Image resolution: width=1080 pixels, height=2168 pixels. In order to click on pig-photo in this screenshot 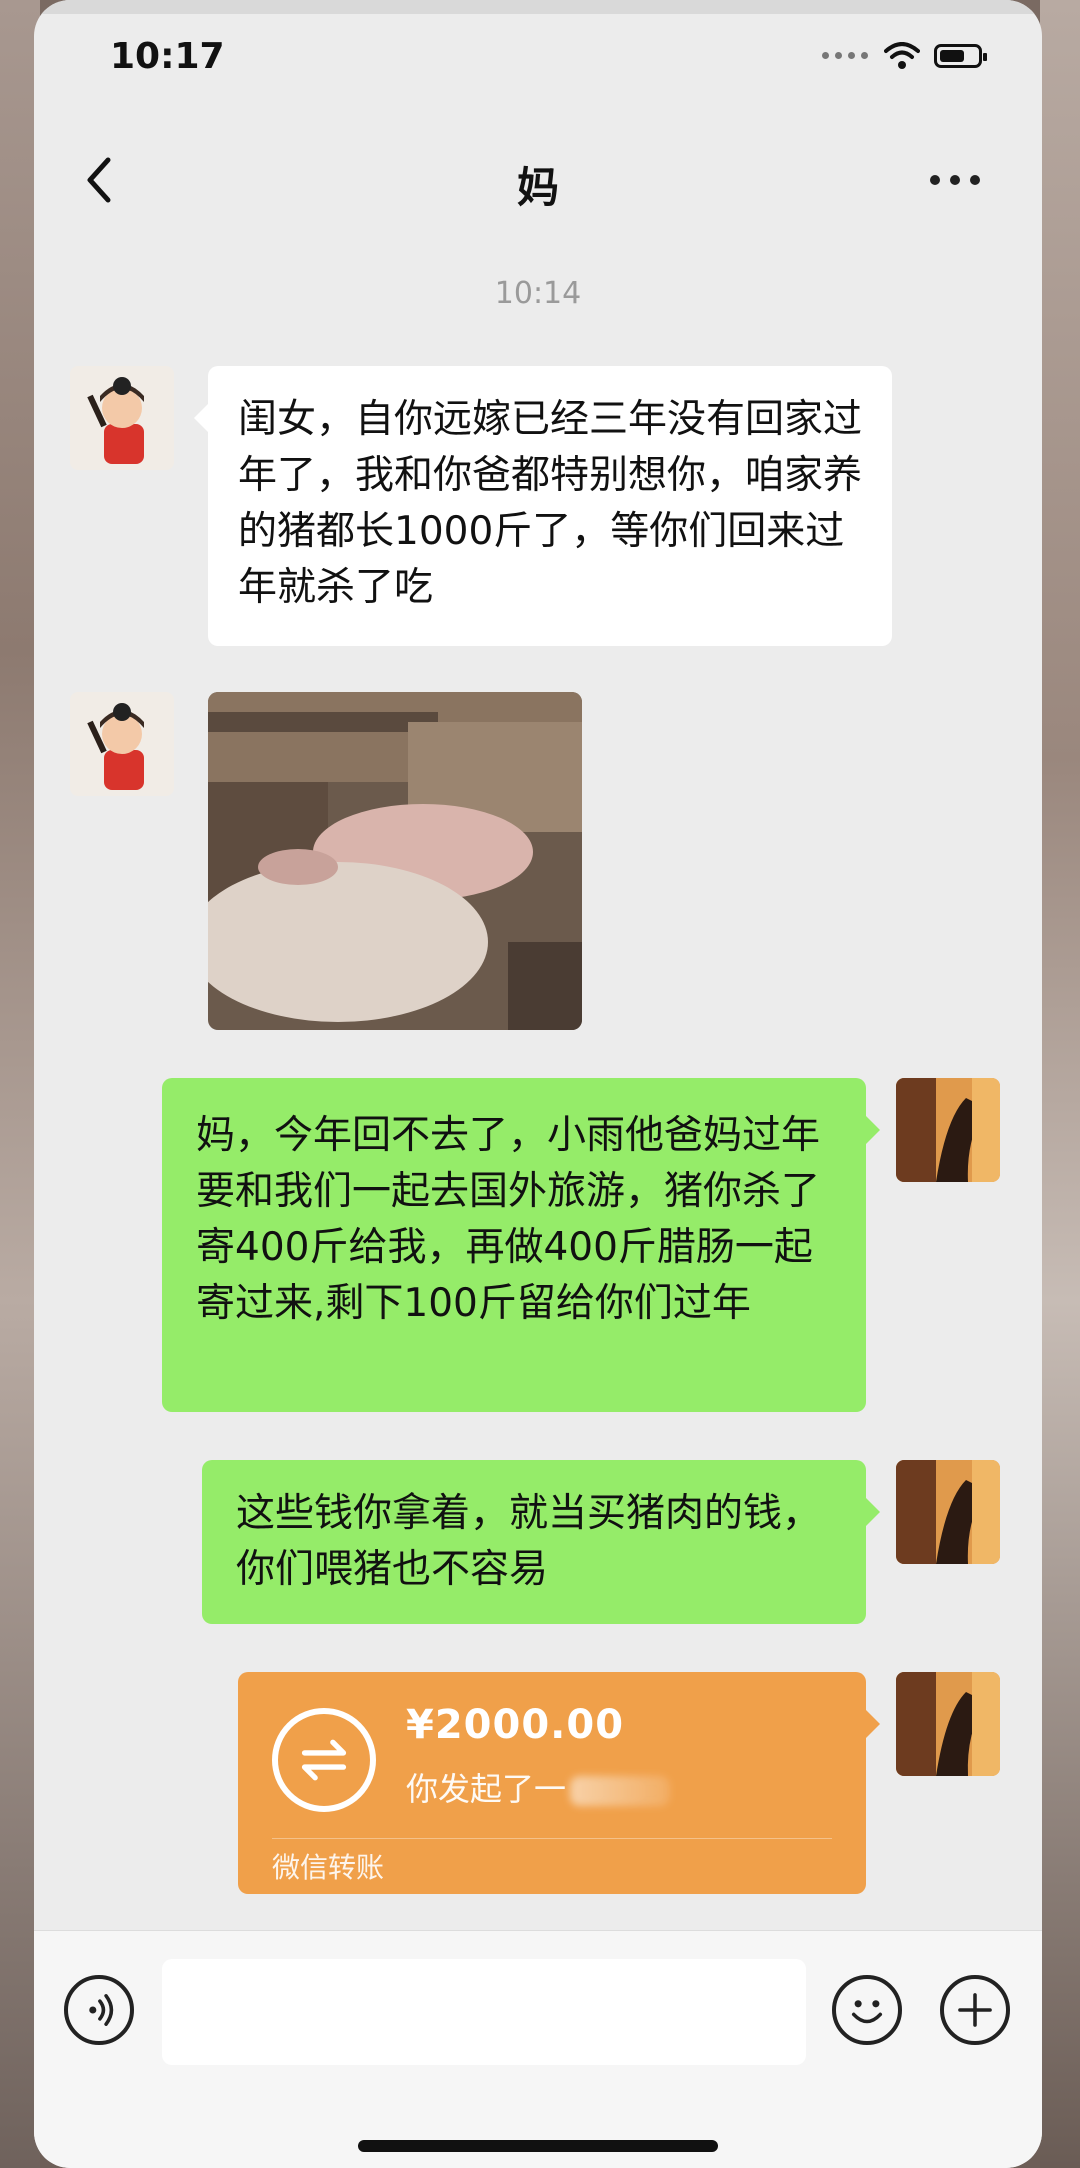, I will do `click(395, 861)`.